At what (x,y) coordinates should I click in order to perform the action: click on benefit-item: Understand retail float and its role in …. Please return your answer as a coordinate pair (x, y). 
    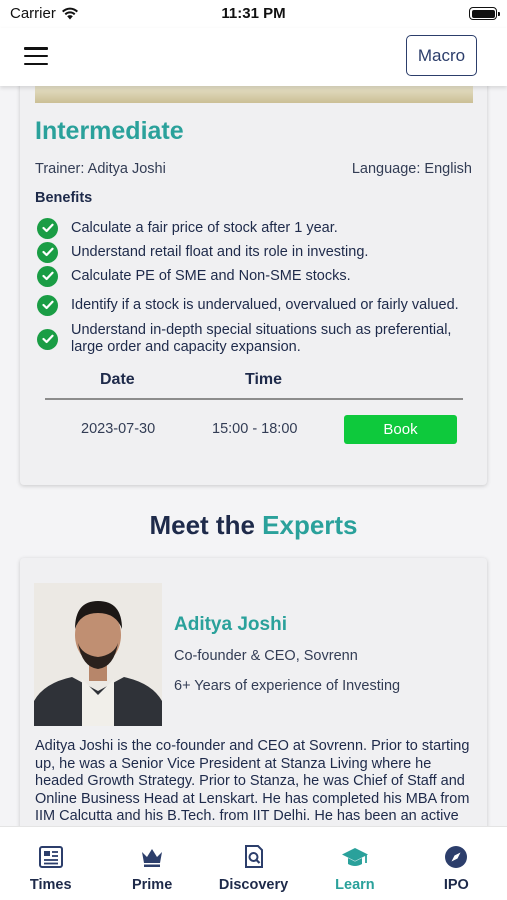
    Looking at the image, I should click on (250, 252).